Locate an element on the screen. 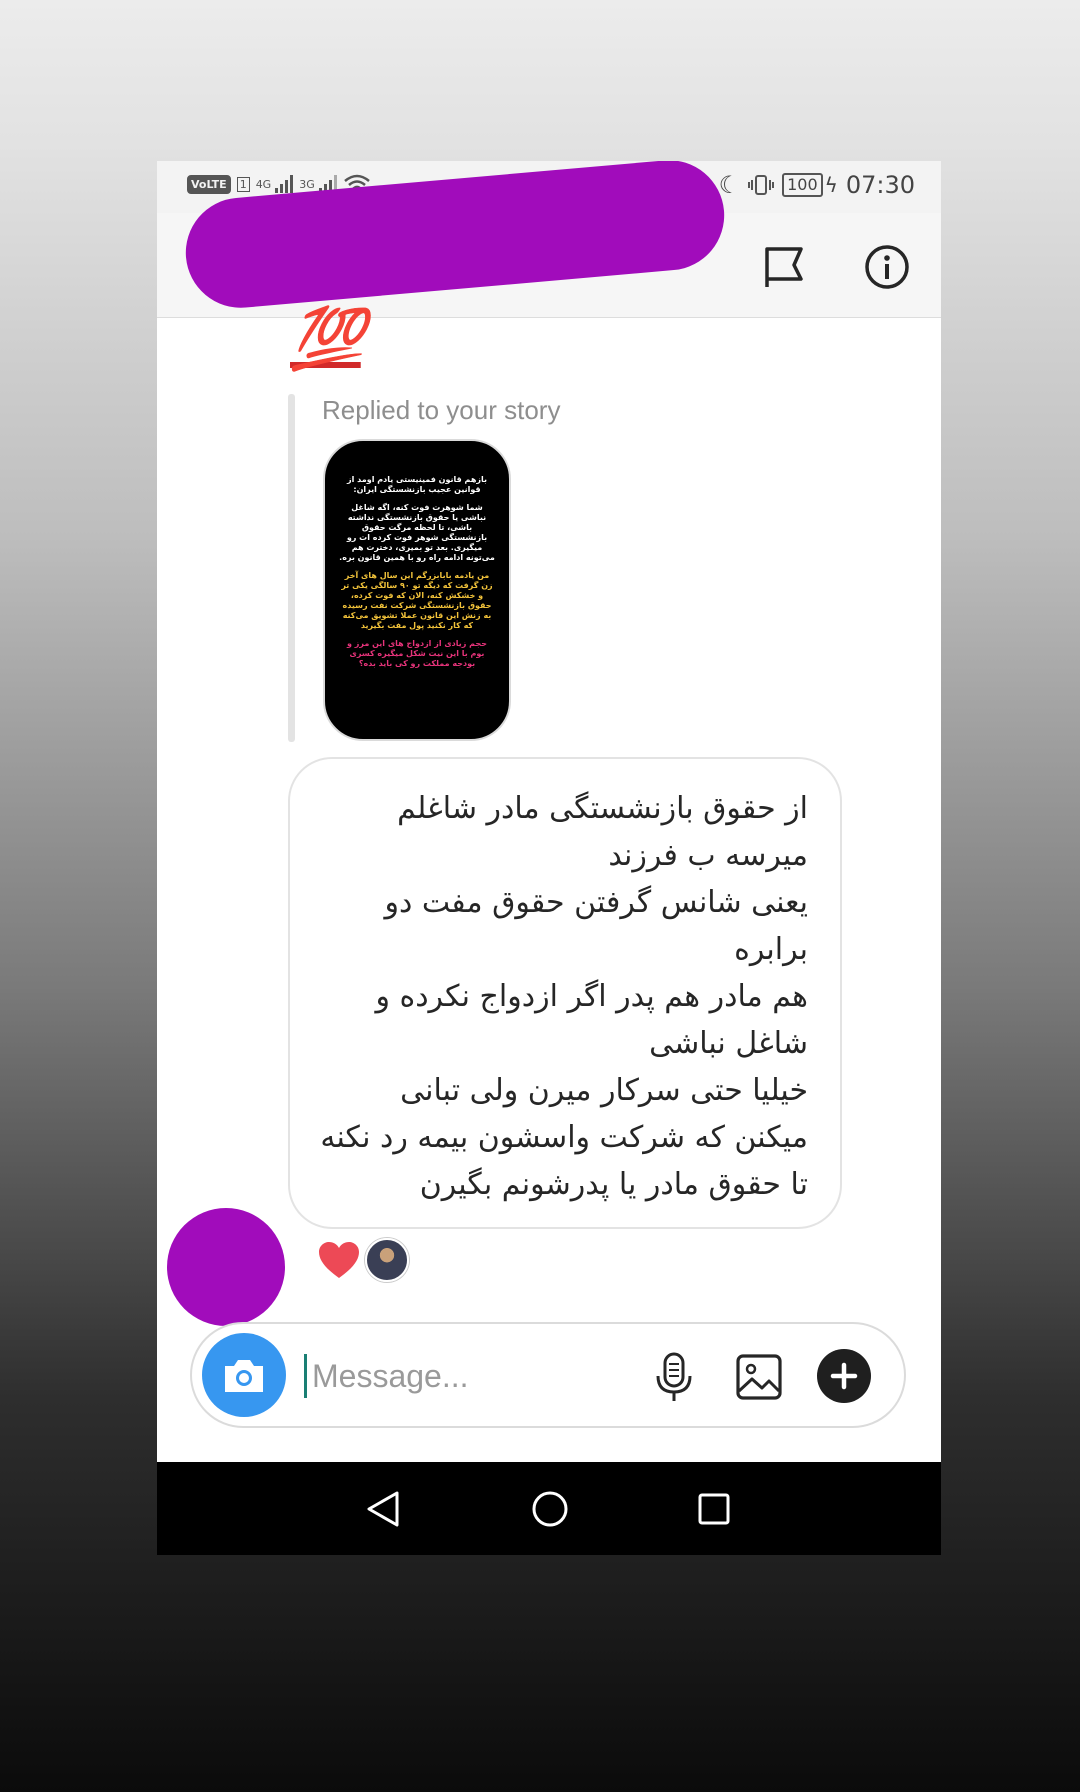 The height and width of the screenshot is (1792, 1080). reply-indicator-bar is located at coordinates (291, 568).